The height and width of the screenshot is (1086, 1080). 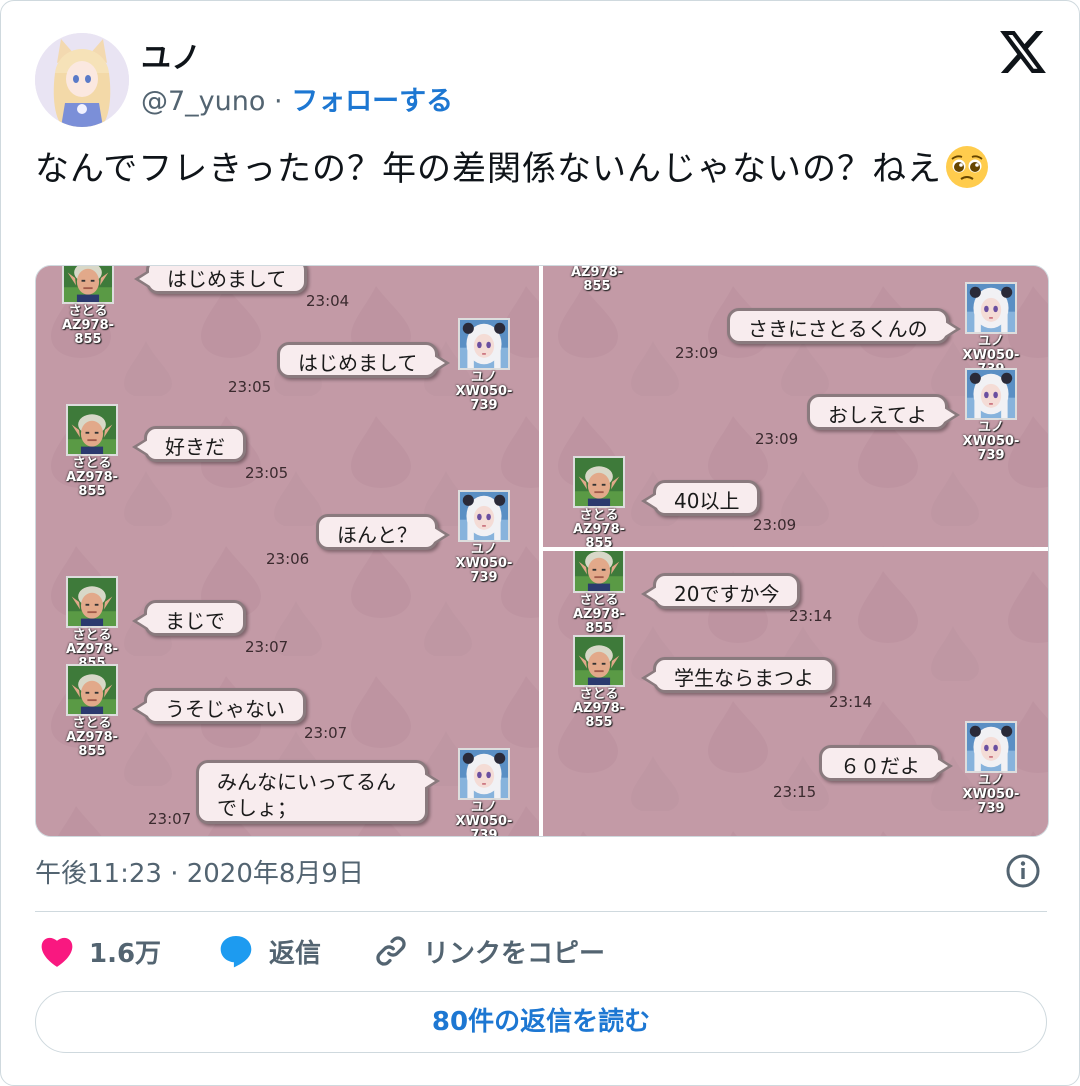 What do you see at coordinates (372, 101) in the screenshot?
I see `follow-button: フォローする` at bounding box center [372, 101].